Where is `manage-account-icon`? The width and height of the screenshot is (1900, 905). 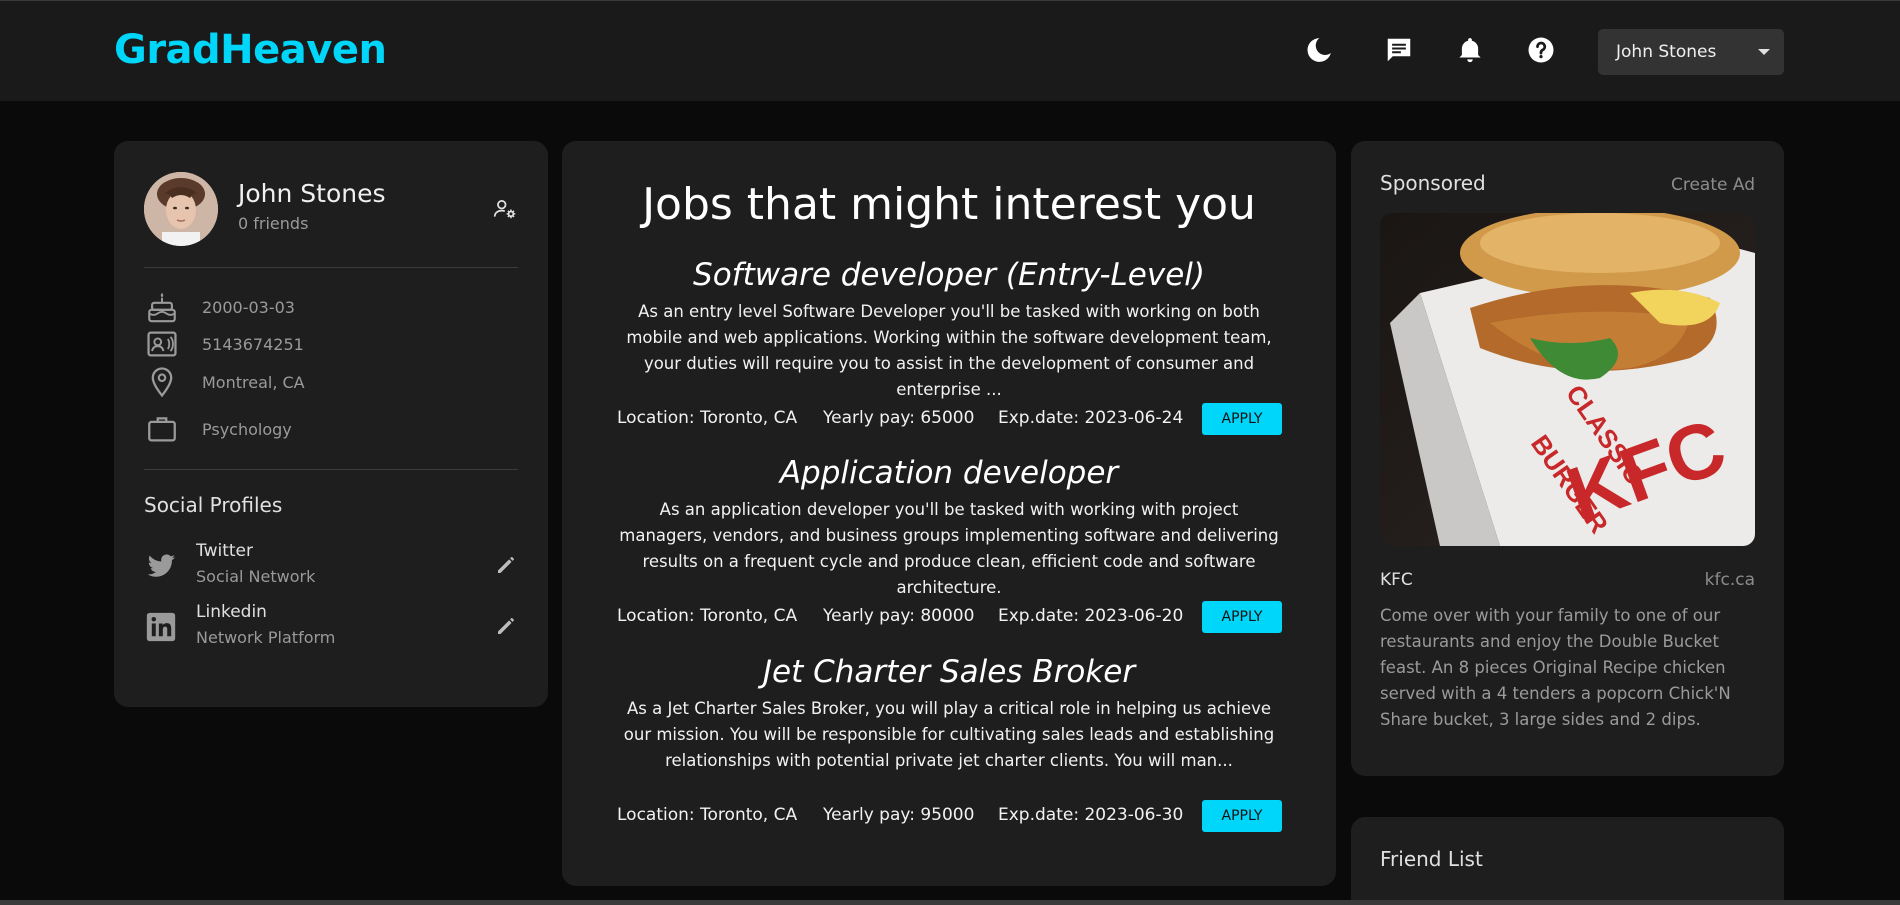
manage-account-icon is located at coordinates (505, 209).